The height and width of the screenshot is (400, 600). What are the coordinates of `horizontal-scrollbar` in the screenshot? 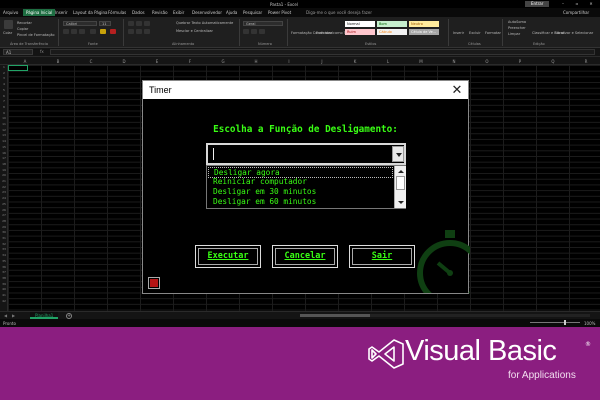 It's located at (445, 315).